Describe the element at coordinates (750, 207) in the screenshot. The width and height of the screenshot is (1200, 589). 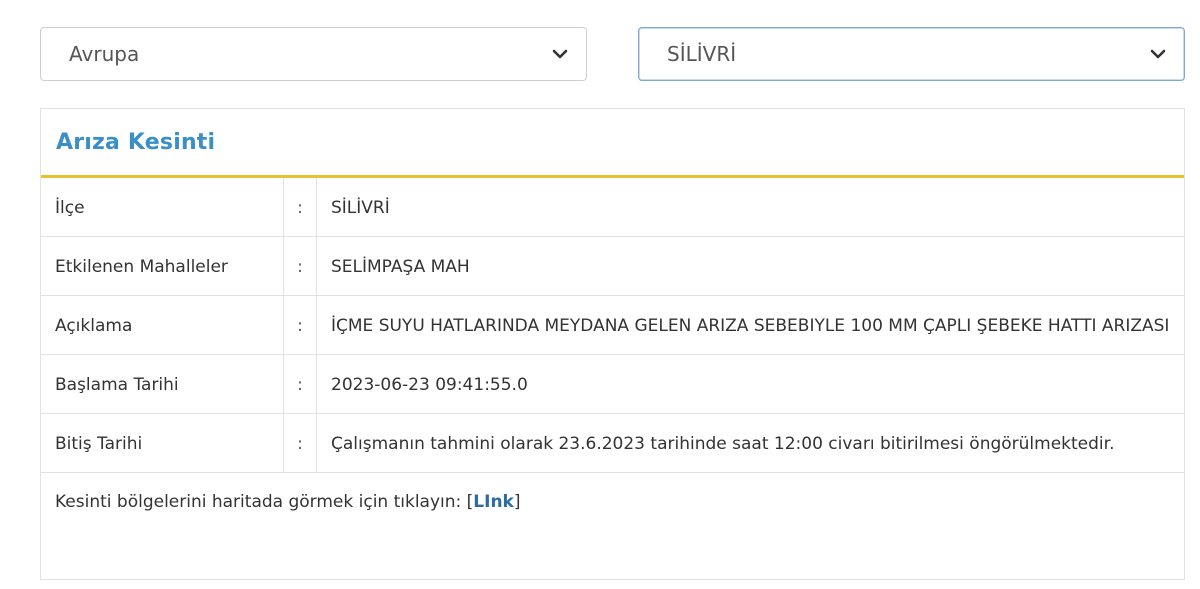
I see `row-value: SİLİVRİ` at that location.